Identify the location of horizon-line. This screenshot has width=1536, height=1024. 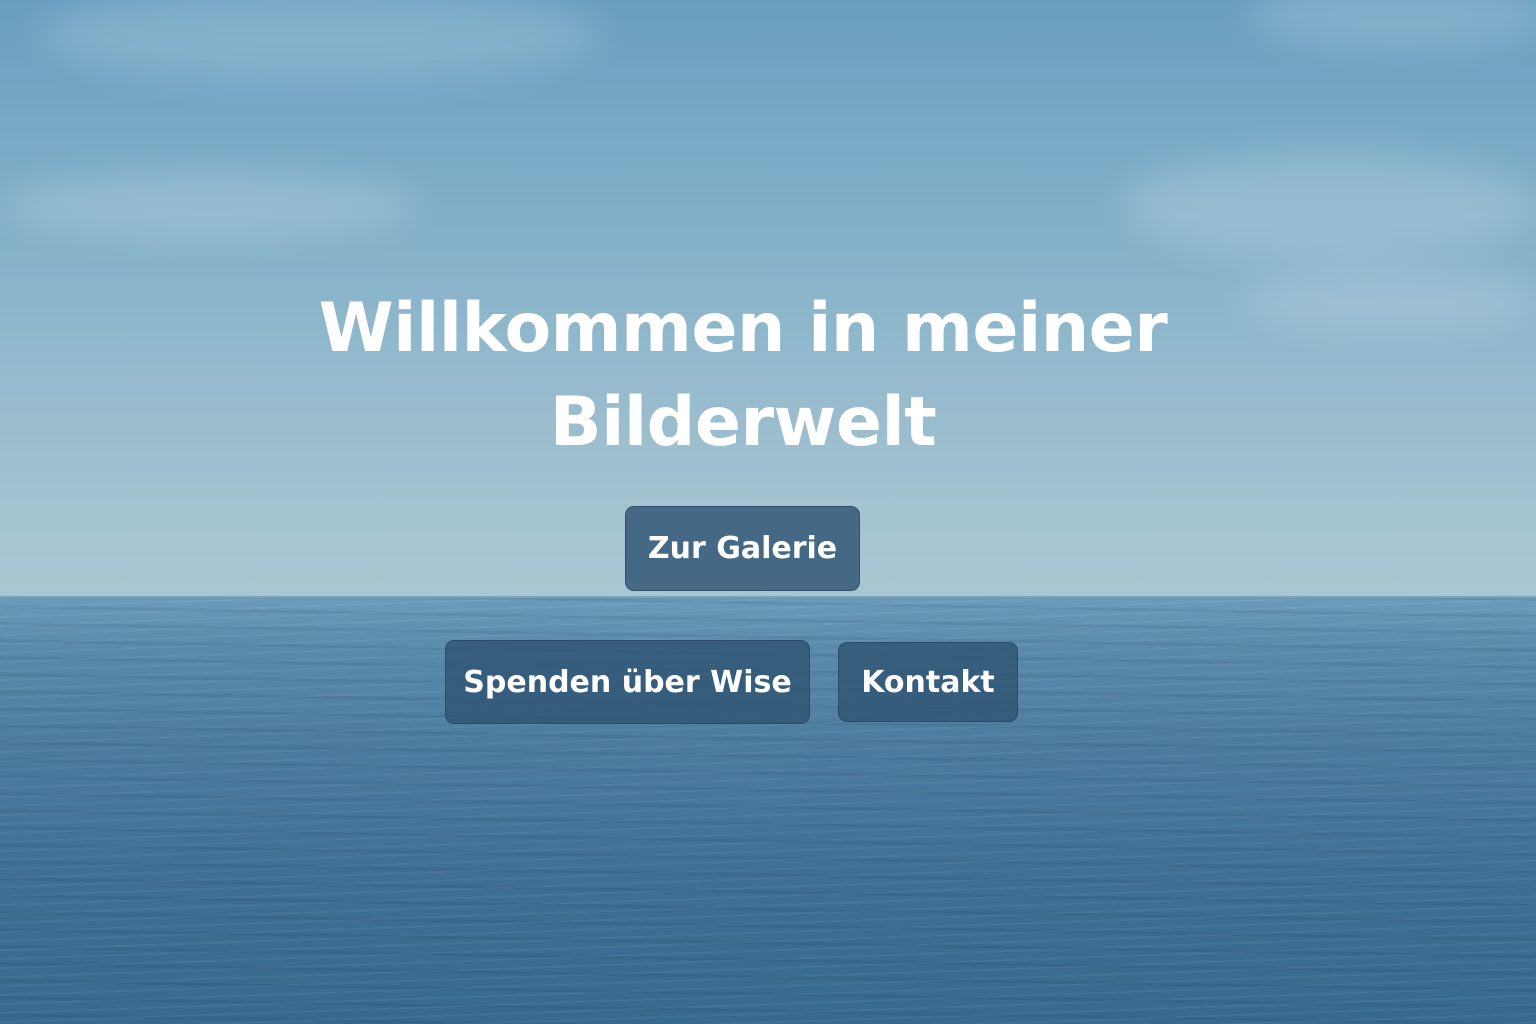
(768, 597).